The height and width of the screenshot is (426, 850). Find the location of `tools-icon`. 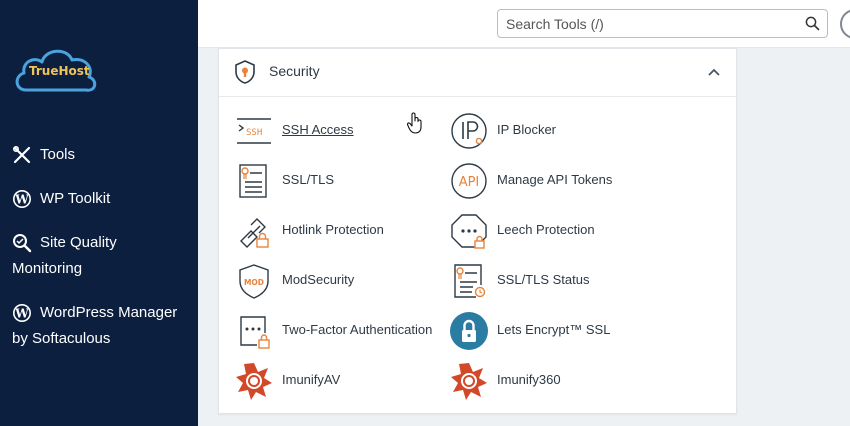

tools-icon is located at coordinates (22, 155).